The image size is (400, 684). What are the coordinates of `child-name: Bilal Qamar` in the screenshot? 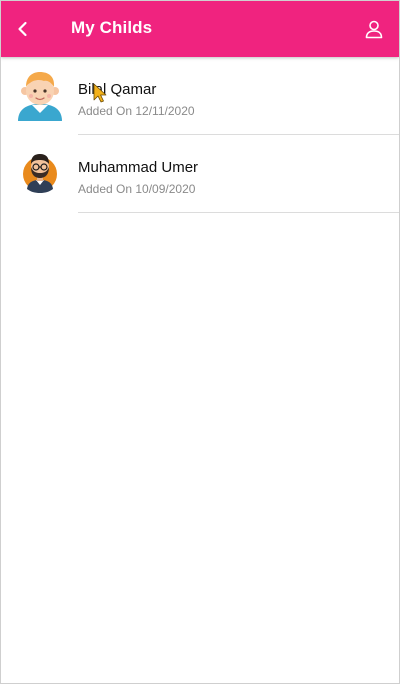 It's located at (117, 89).